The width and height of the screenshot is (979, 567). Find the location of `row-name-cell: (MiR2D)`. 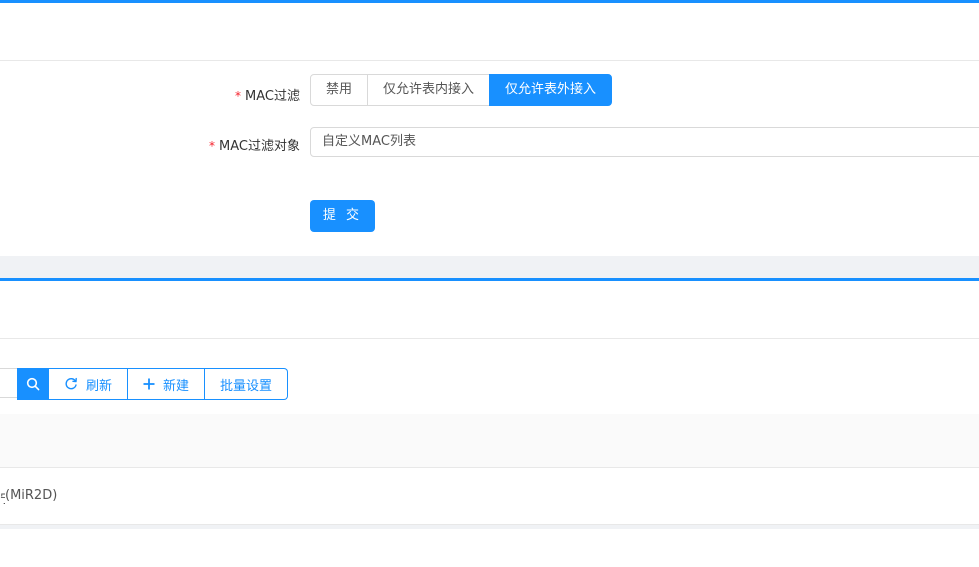

row-name-cell: (MiR2D) is located at coordinates (31, 495).